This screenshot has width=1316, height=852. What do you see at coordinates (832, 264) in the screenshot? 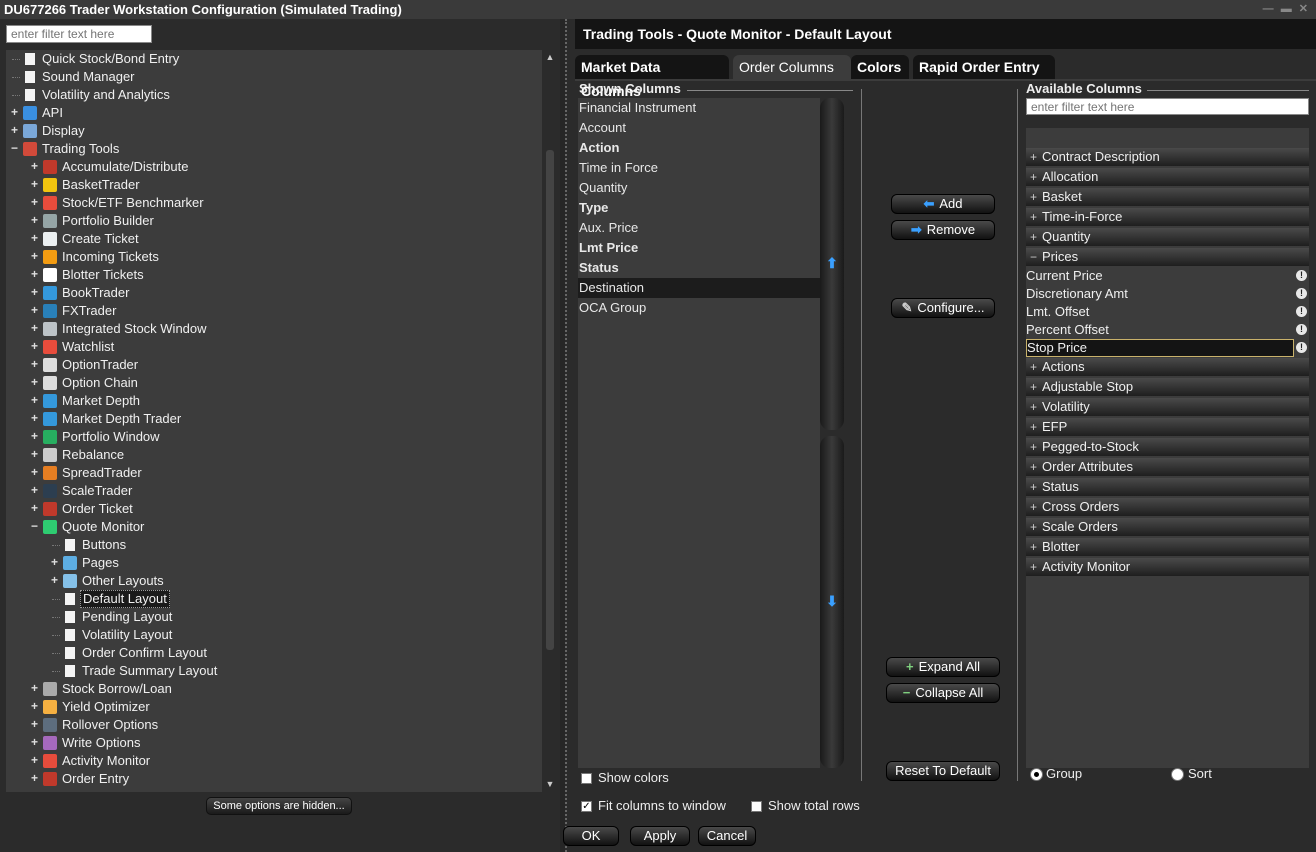
I see `move-up-button: ⬆` at bounding box center [832, 264].